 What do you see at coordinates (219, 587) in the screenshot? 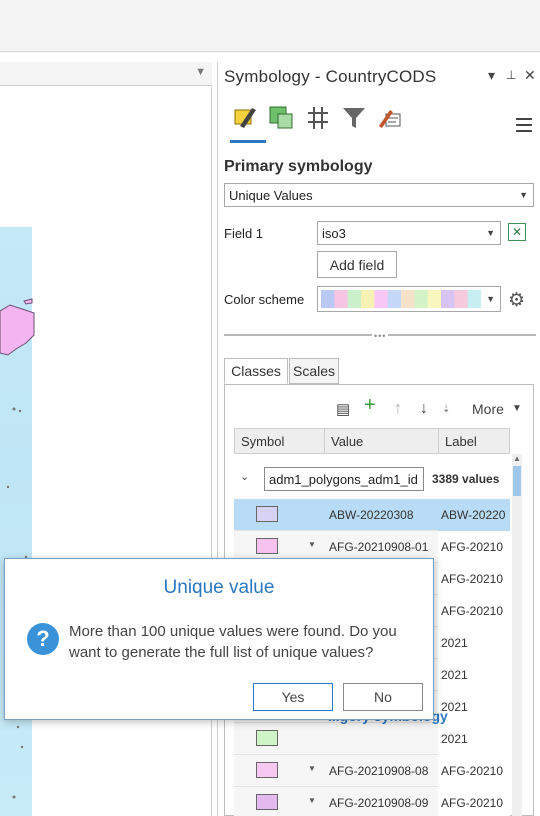
I see `dialog-title: Unique value` at bounding box center [219, 587].